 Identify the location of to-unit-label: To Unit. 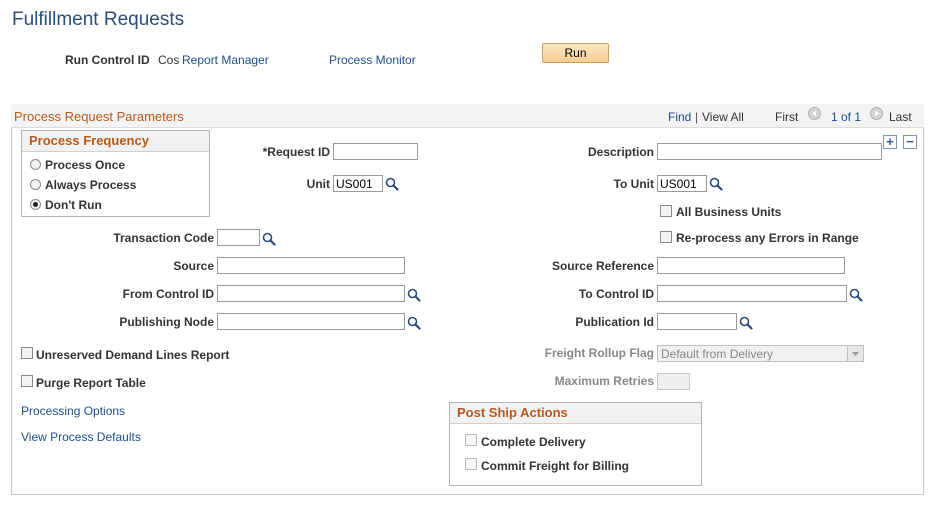
(633, 184).